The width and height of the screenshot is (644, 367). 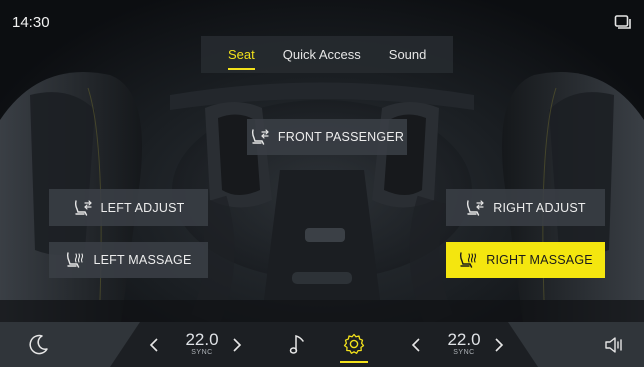 I want to click on screen-cast-icon, so click(x=623, y=24).